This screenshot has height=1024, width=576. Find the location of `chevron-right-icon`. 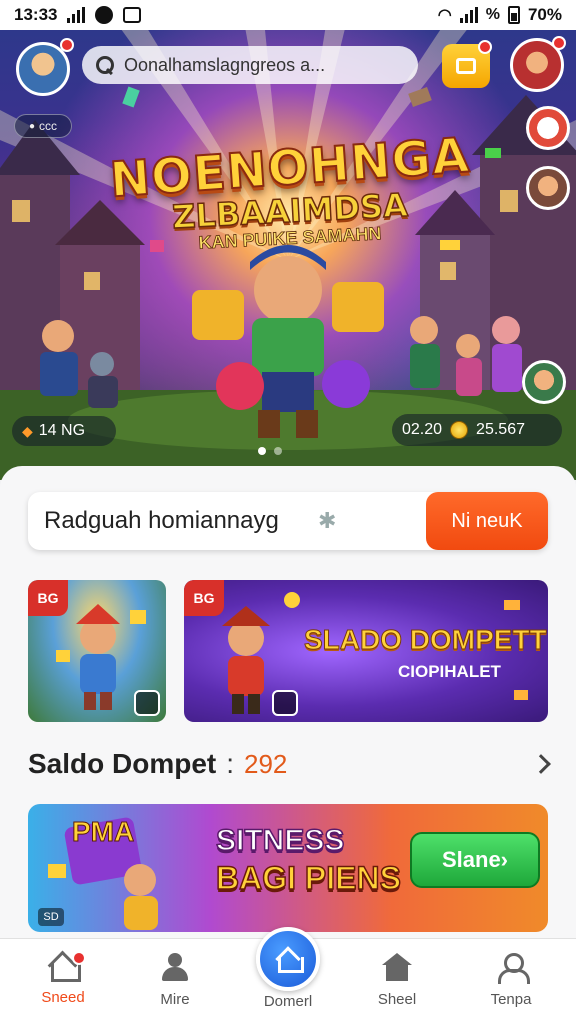

chevron-right-icon is located at coordinates (541, 764).